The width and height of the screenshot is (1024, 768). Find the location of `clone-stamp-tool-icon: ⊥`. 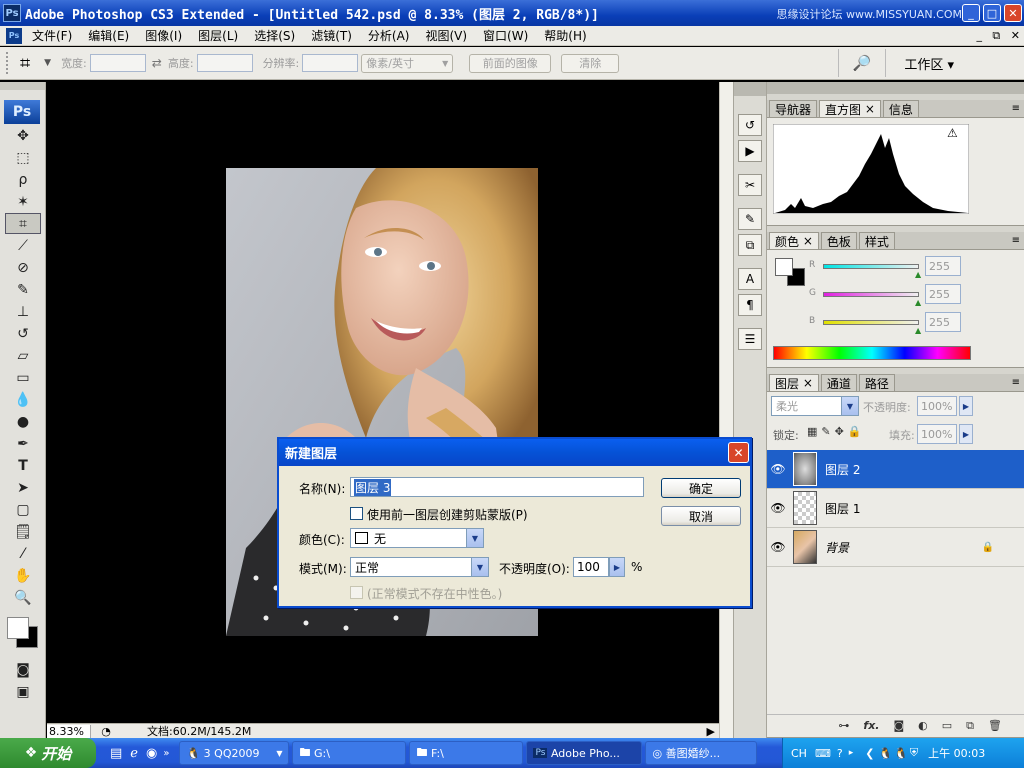

clone-stamp-tool-icon: ⊥ is located at coordinates (23, 311).